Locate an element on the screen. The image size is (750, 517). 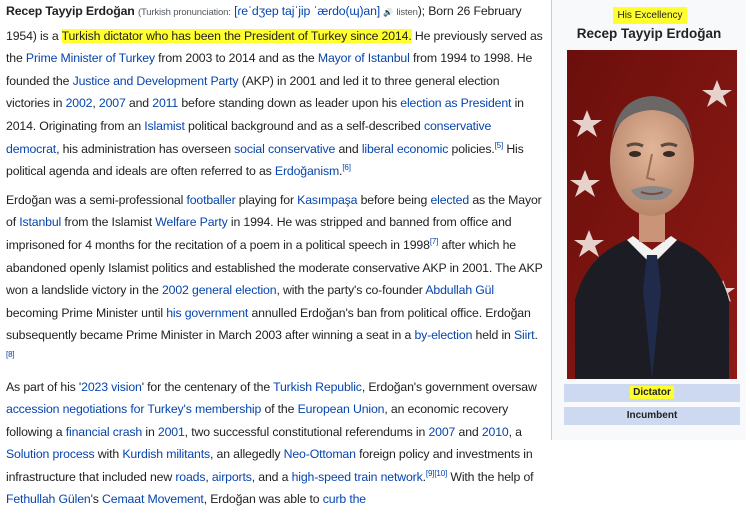
text: , Erdoğan was able to is located at coordinates (263, 499).